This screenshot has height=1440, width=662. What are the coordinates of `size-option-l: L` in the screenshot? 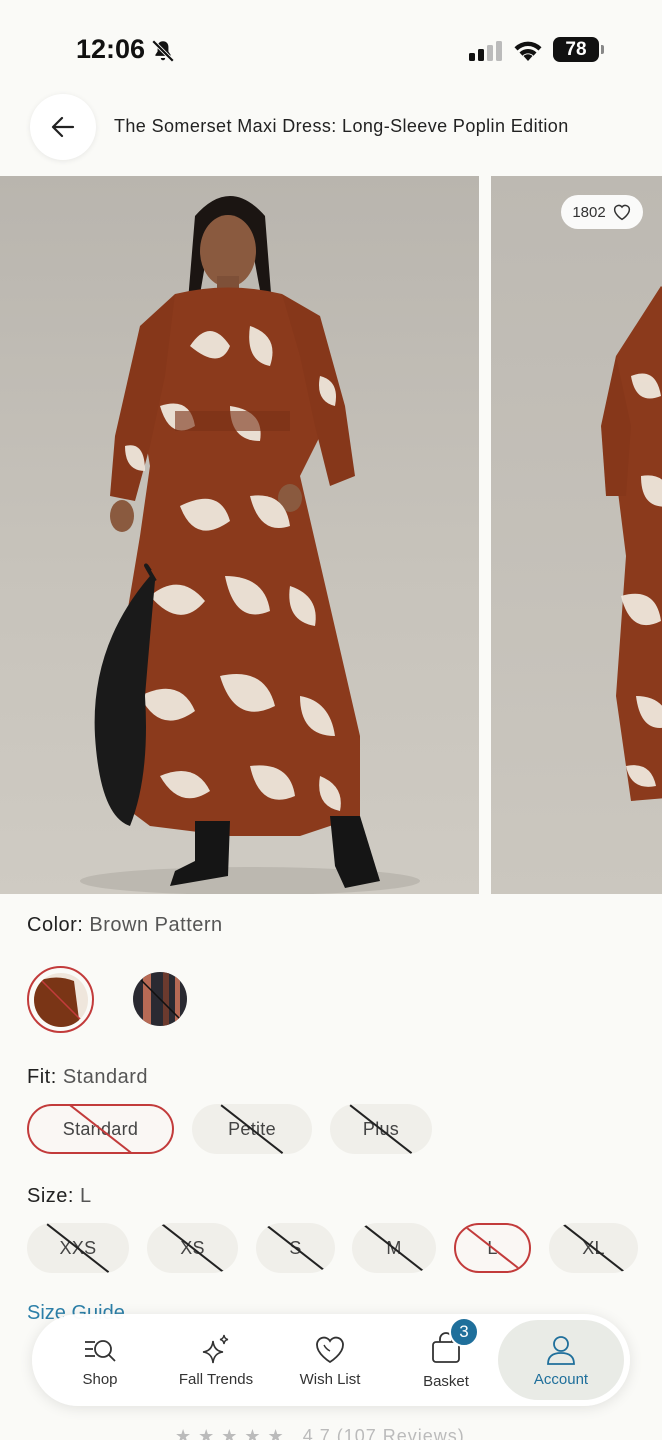 It's located at (492, 1248).